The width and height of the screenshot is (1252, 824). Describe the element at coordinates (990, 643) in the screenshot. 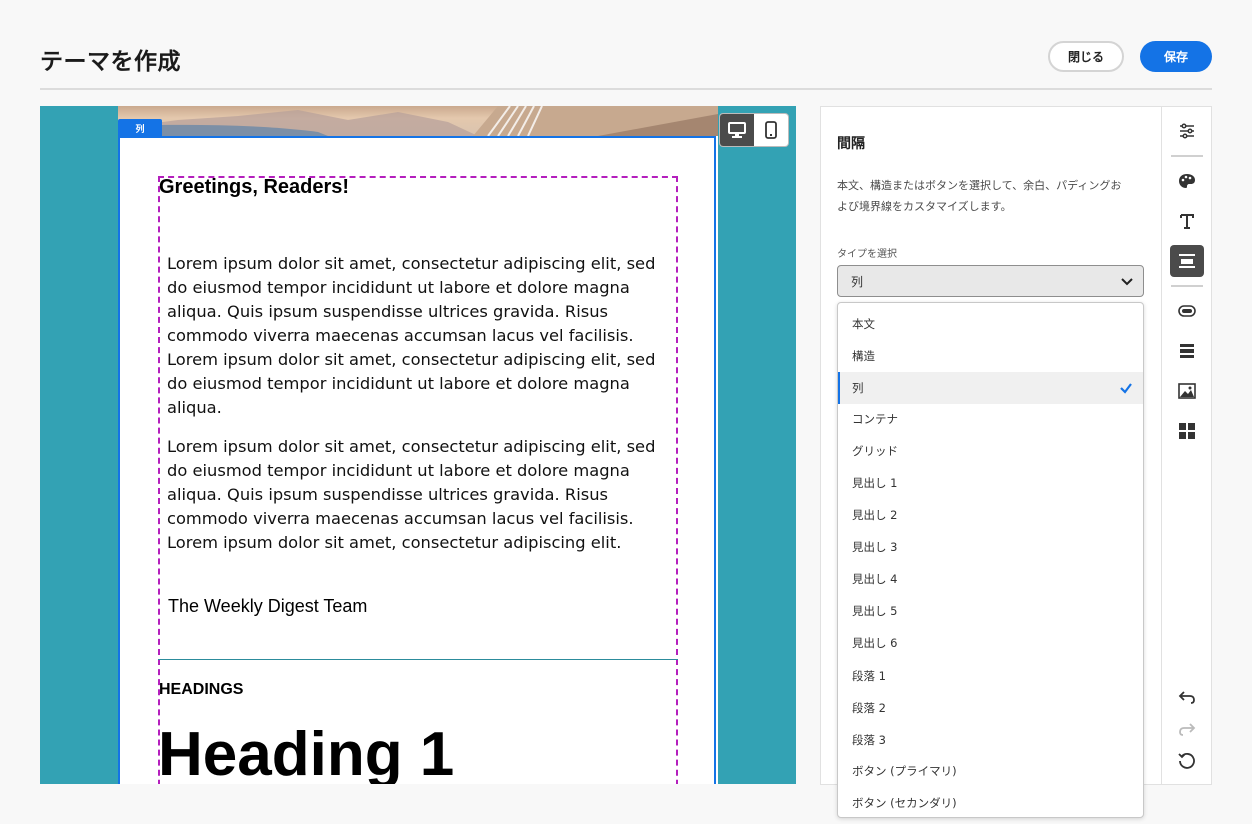

I see `dropdown-option: 見出し 6` at that location.